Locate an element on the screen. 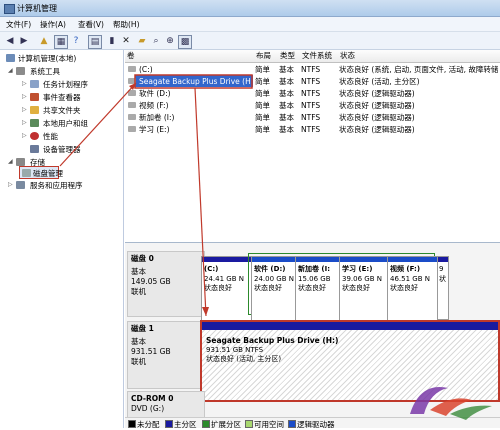 The width and height of the screenshot is (500, 430). tree-event-viewer: 事件查看器 is located at coordinates (62, 97).